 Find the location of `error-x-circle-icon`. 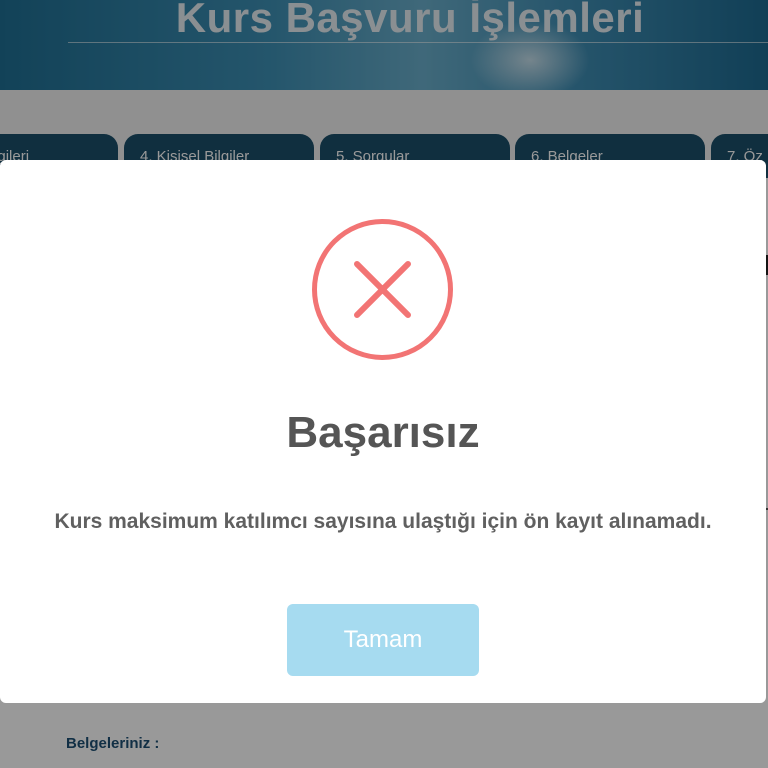

error-x-circle-icon is located at coordinates (382, 289).